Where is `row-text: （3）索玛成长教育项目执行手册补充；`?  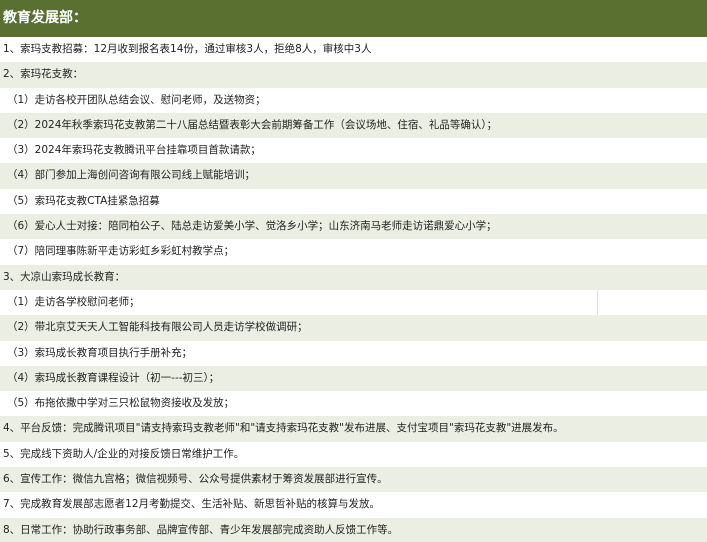
row-text: （3）索玛成长教育项目执行手册补充； is located at coordinates (100, 352).